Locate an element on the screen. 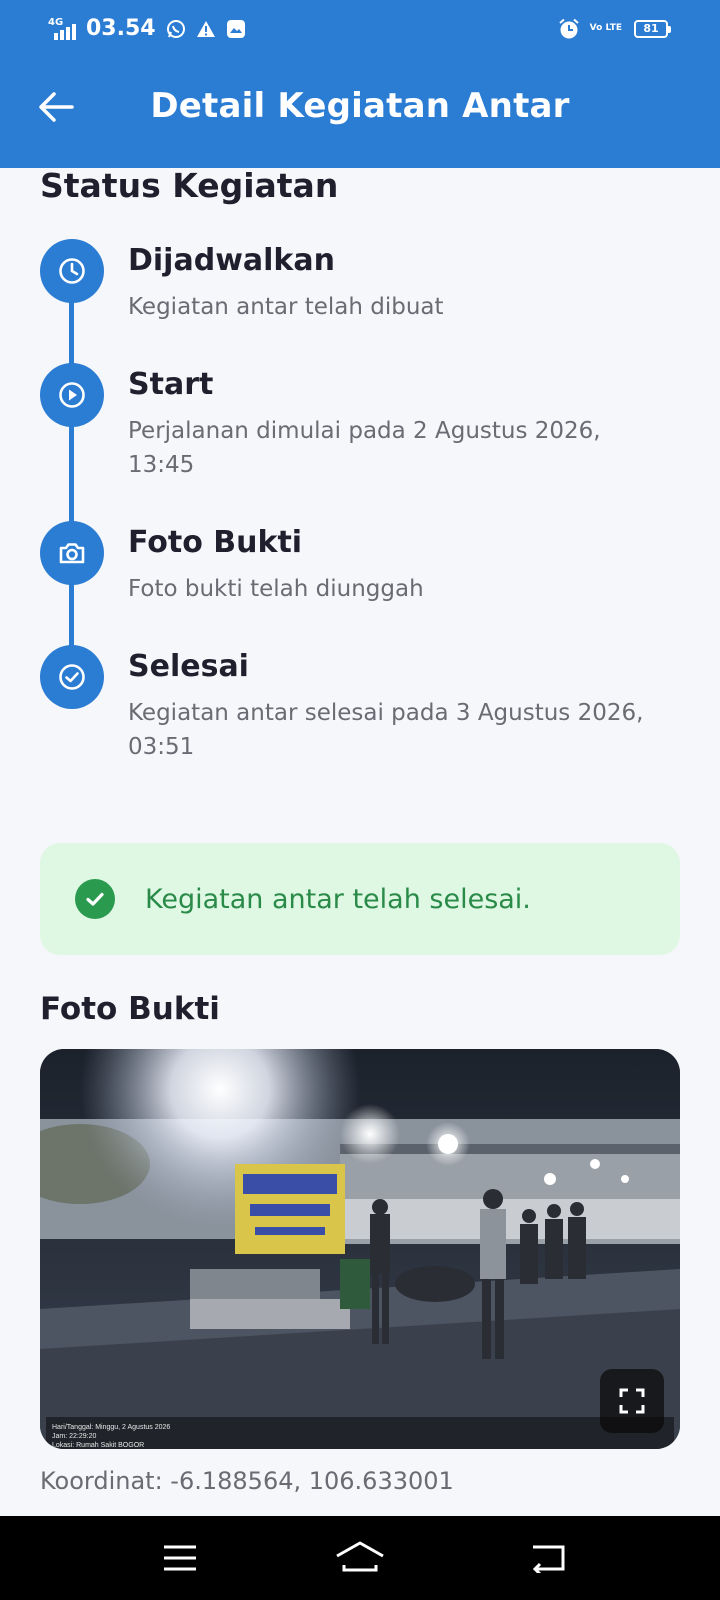 The height and width of the screenshot is (1600, 720). step-desc-scheduled: Kegiatan antar telah dibuat is located at coordinates (286, 307).